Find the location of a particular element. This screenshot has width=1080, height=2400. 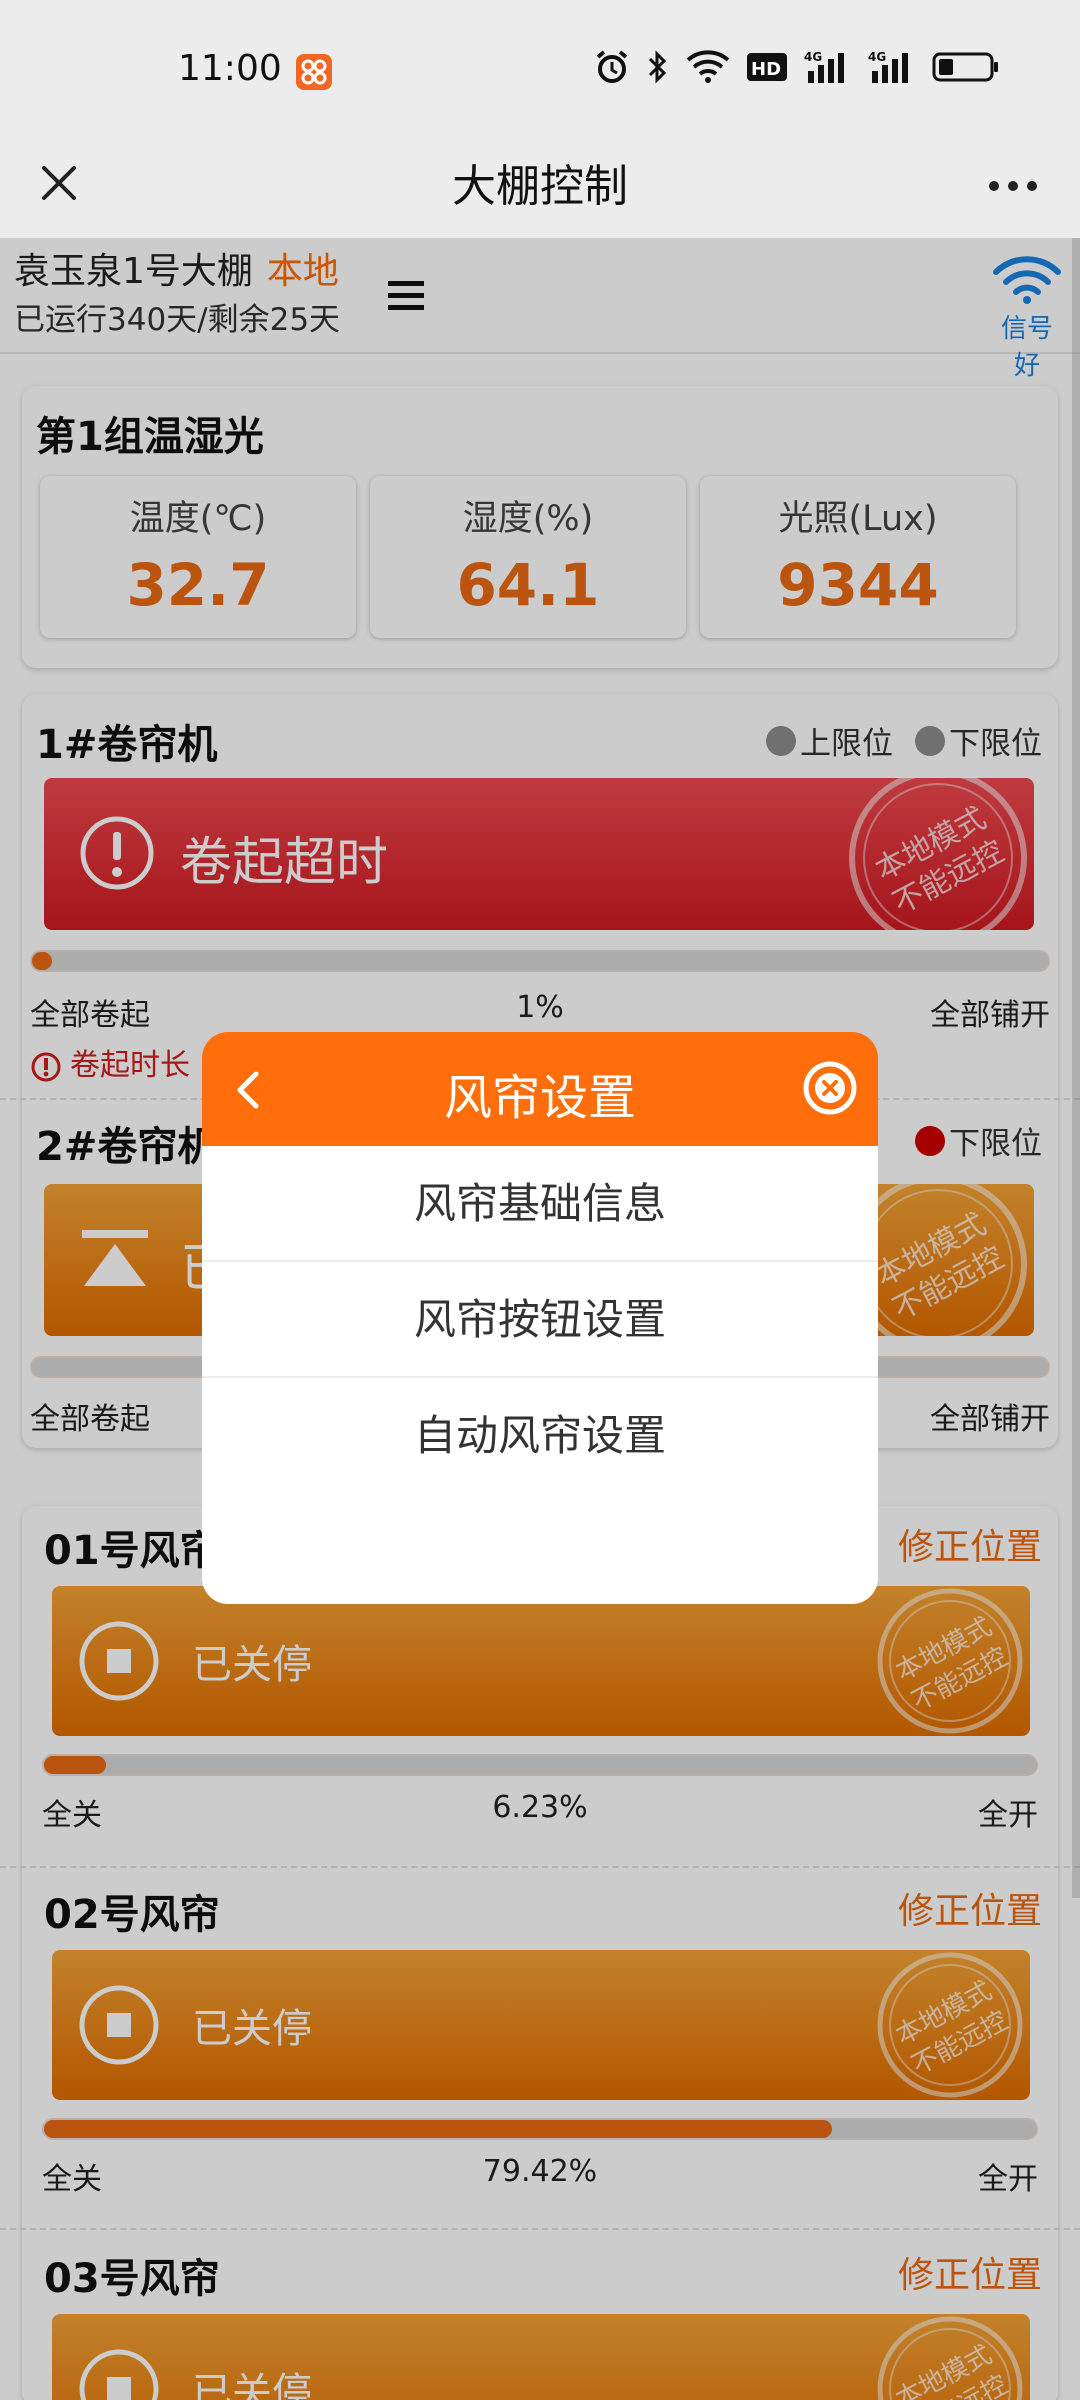

dialog-title: 风帘设置 is located at coordinates (539, 1098).